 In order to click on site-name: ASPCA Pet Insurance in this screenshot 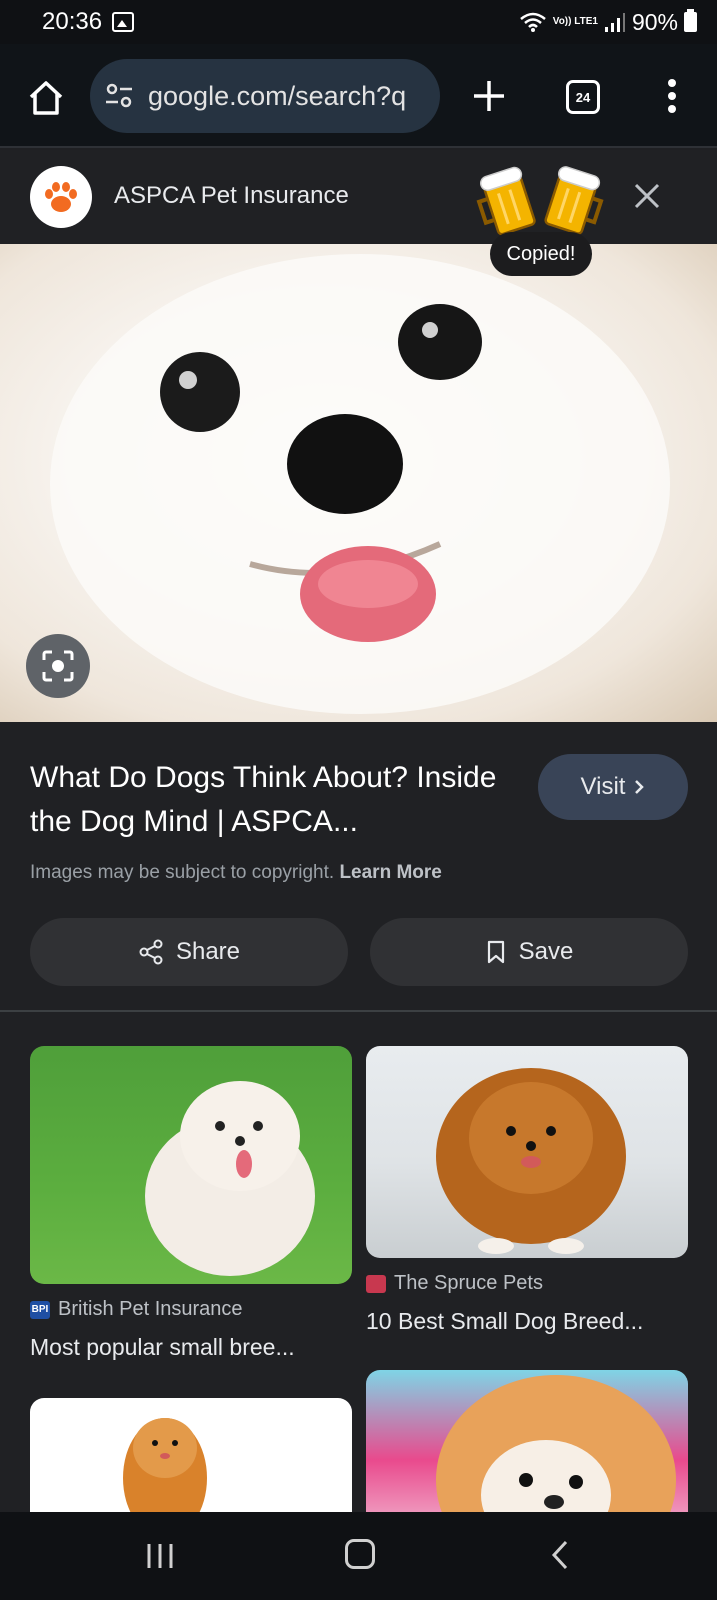, I will do `click(231, 196)`.